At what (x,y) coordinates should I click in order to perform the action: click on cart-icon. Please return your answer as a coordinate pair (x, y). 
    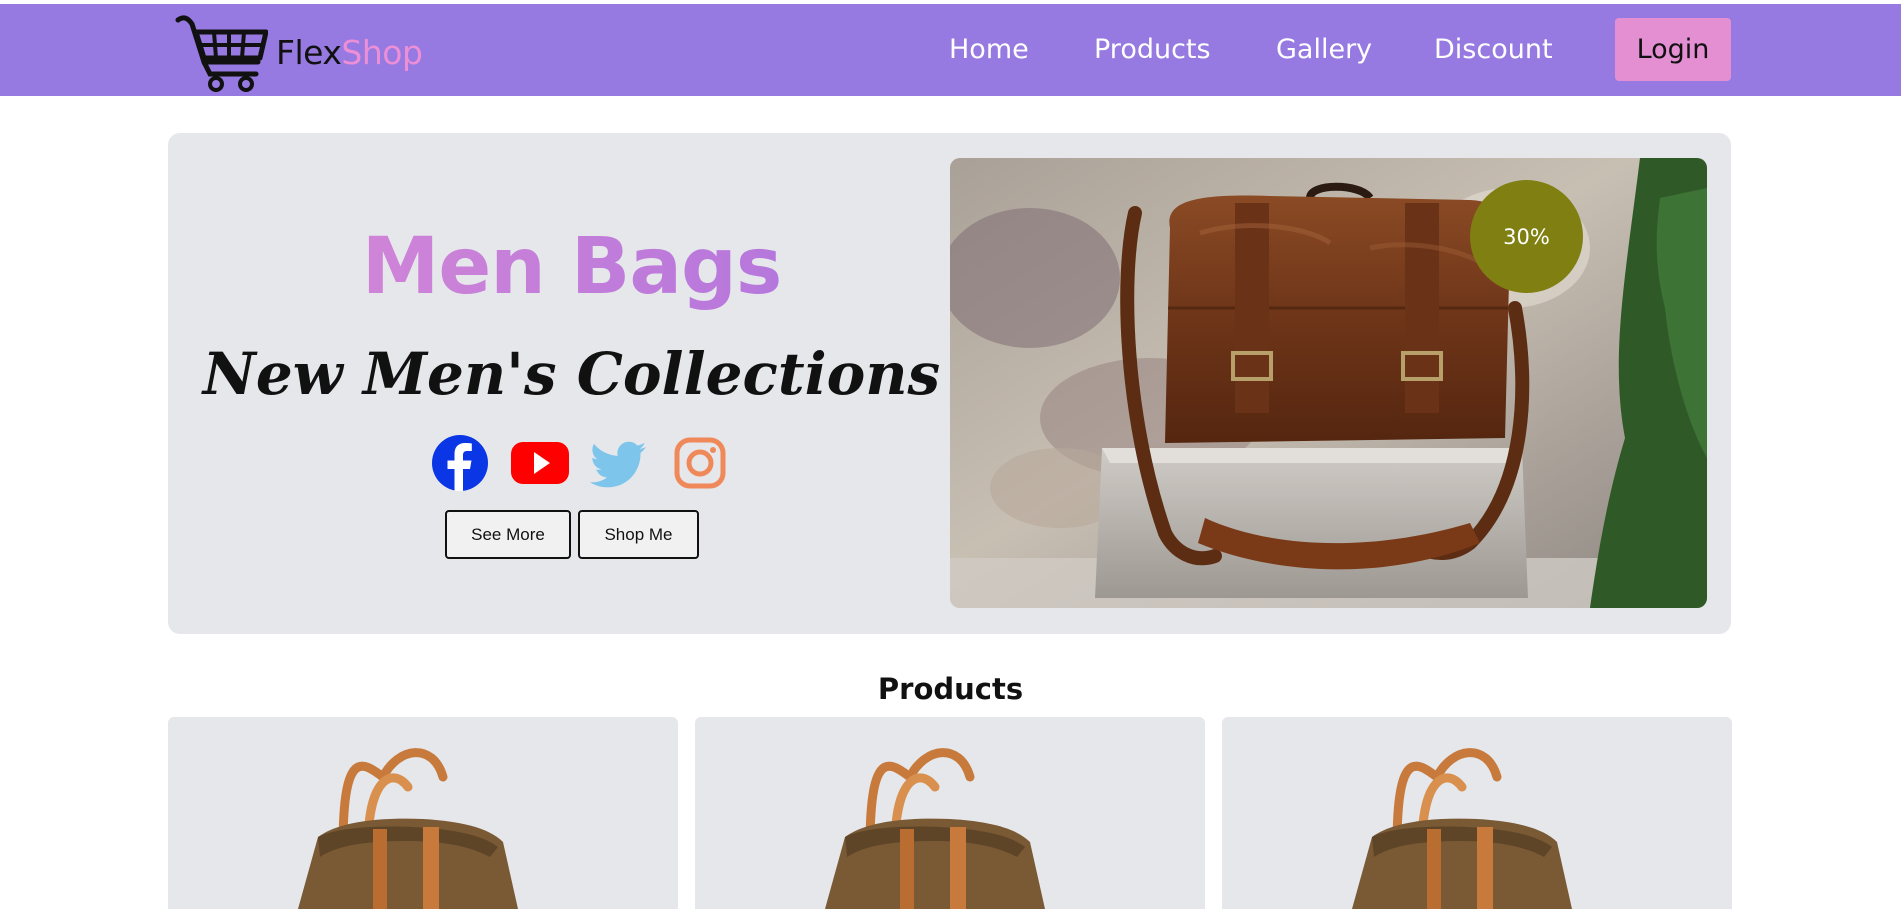
    Looking at the image, I should click on (221, 53).